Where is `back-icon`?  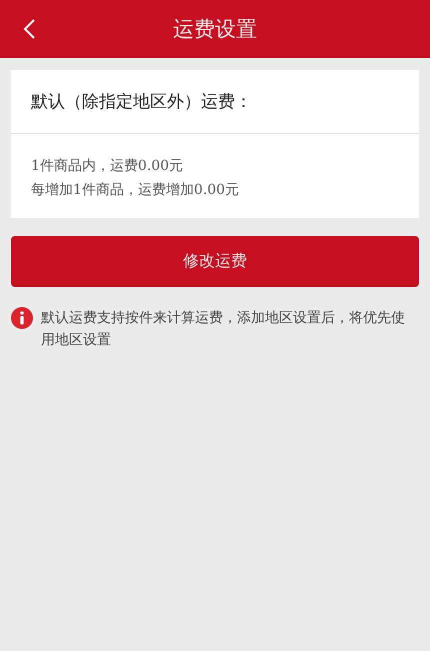 back-icon is located at coordinates (29, 29).